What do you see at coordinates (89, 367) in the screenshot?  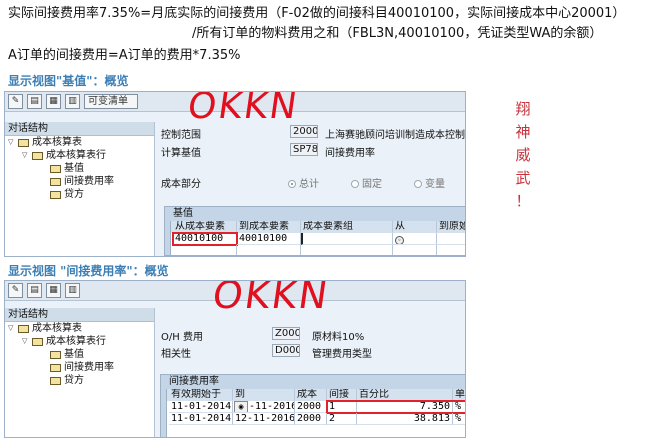 I see `nav-item-label: 间接费用率` at bounding box center [89, 367].